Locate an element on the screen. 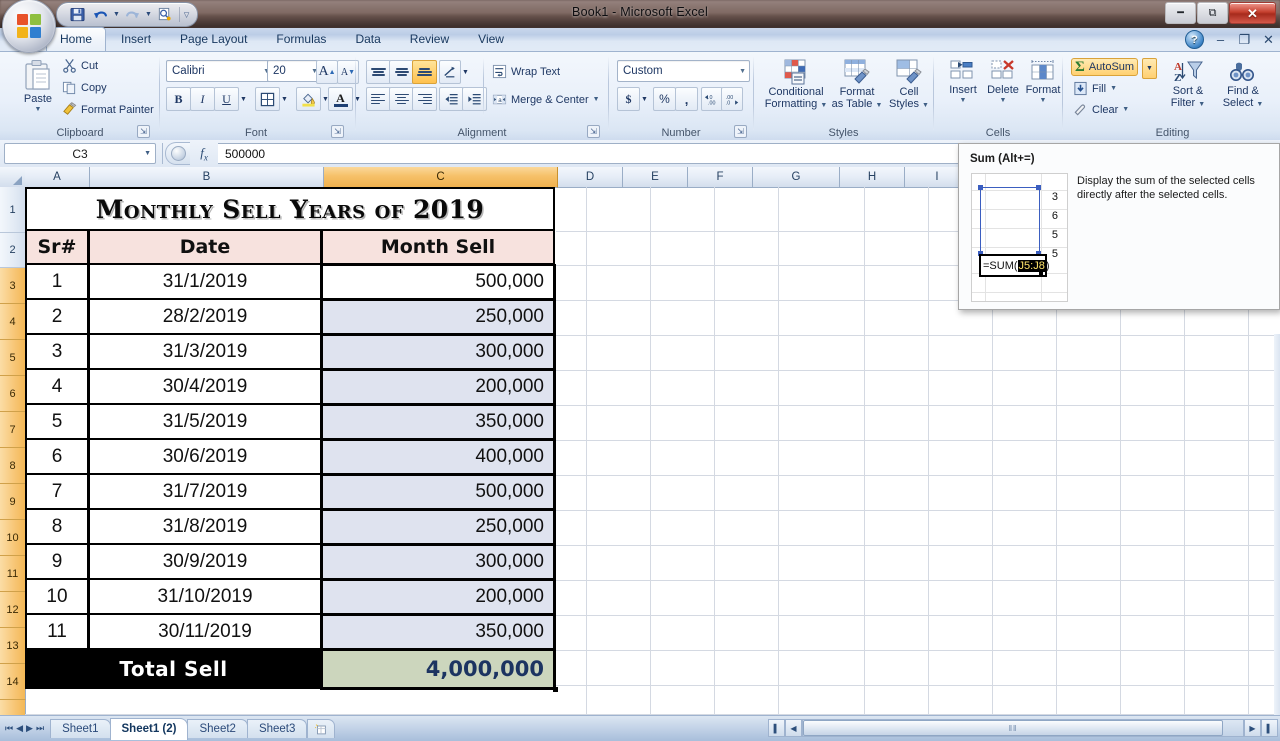  cell-date-1: 31/1/2019 is located at coordinates (205, 282).